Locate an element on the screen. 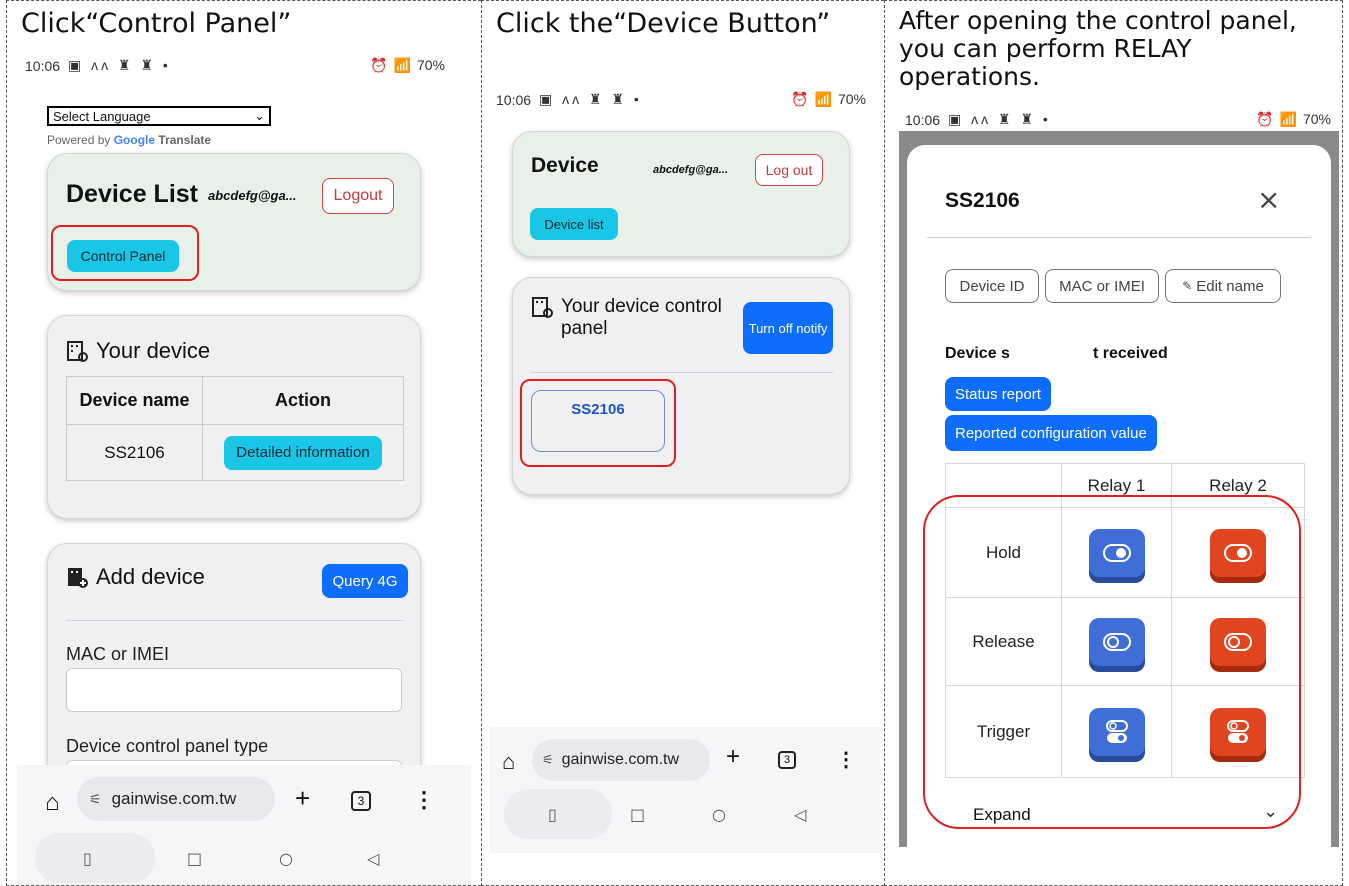 The image size is (1349, 886). relay-2-trigger-button is located at coordinates (1238, 731).